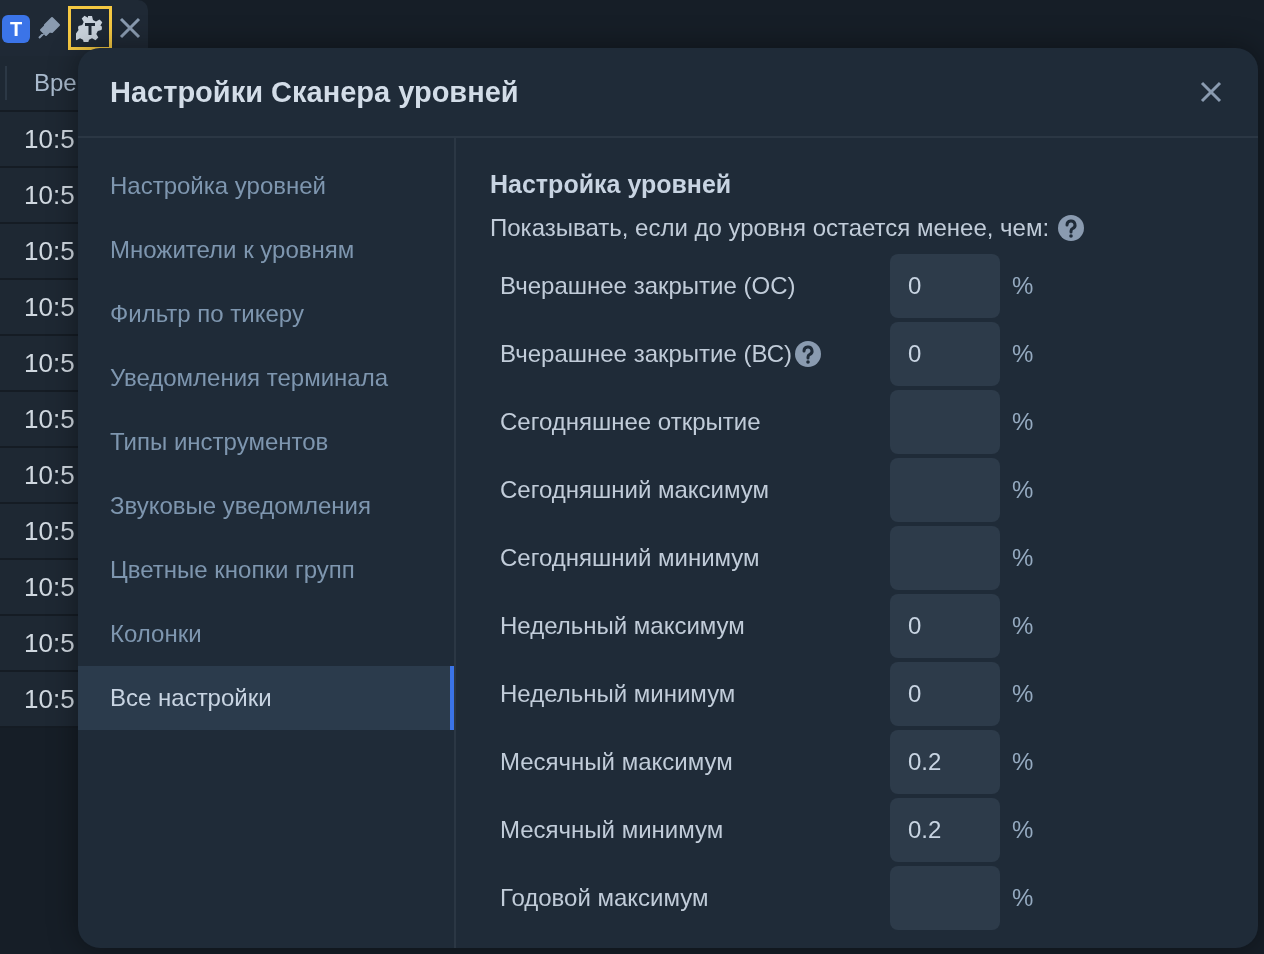 The width and height of the screenshot is (1264, 954). I want to click on level-label: Сегодняшний минимум, so click(630, 558).